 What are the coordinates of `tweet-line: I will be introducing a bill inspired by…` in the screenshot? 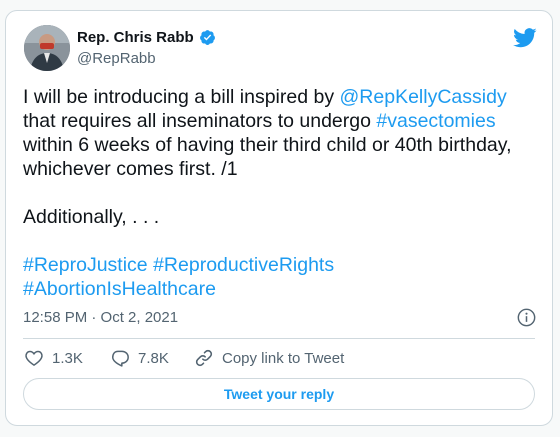 It's located at (283, 97).